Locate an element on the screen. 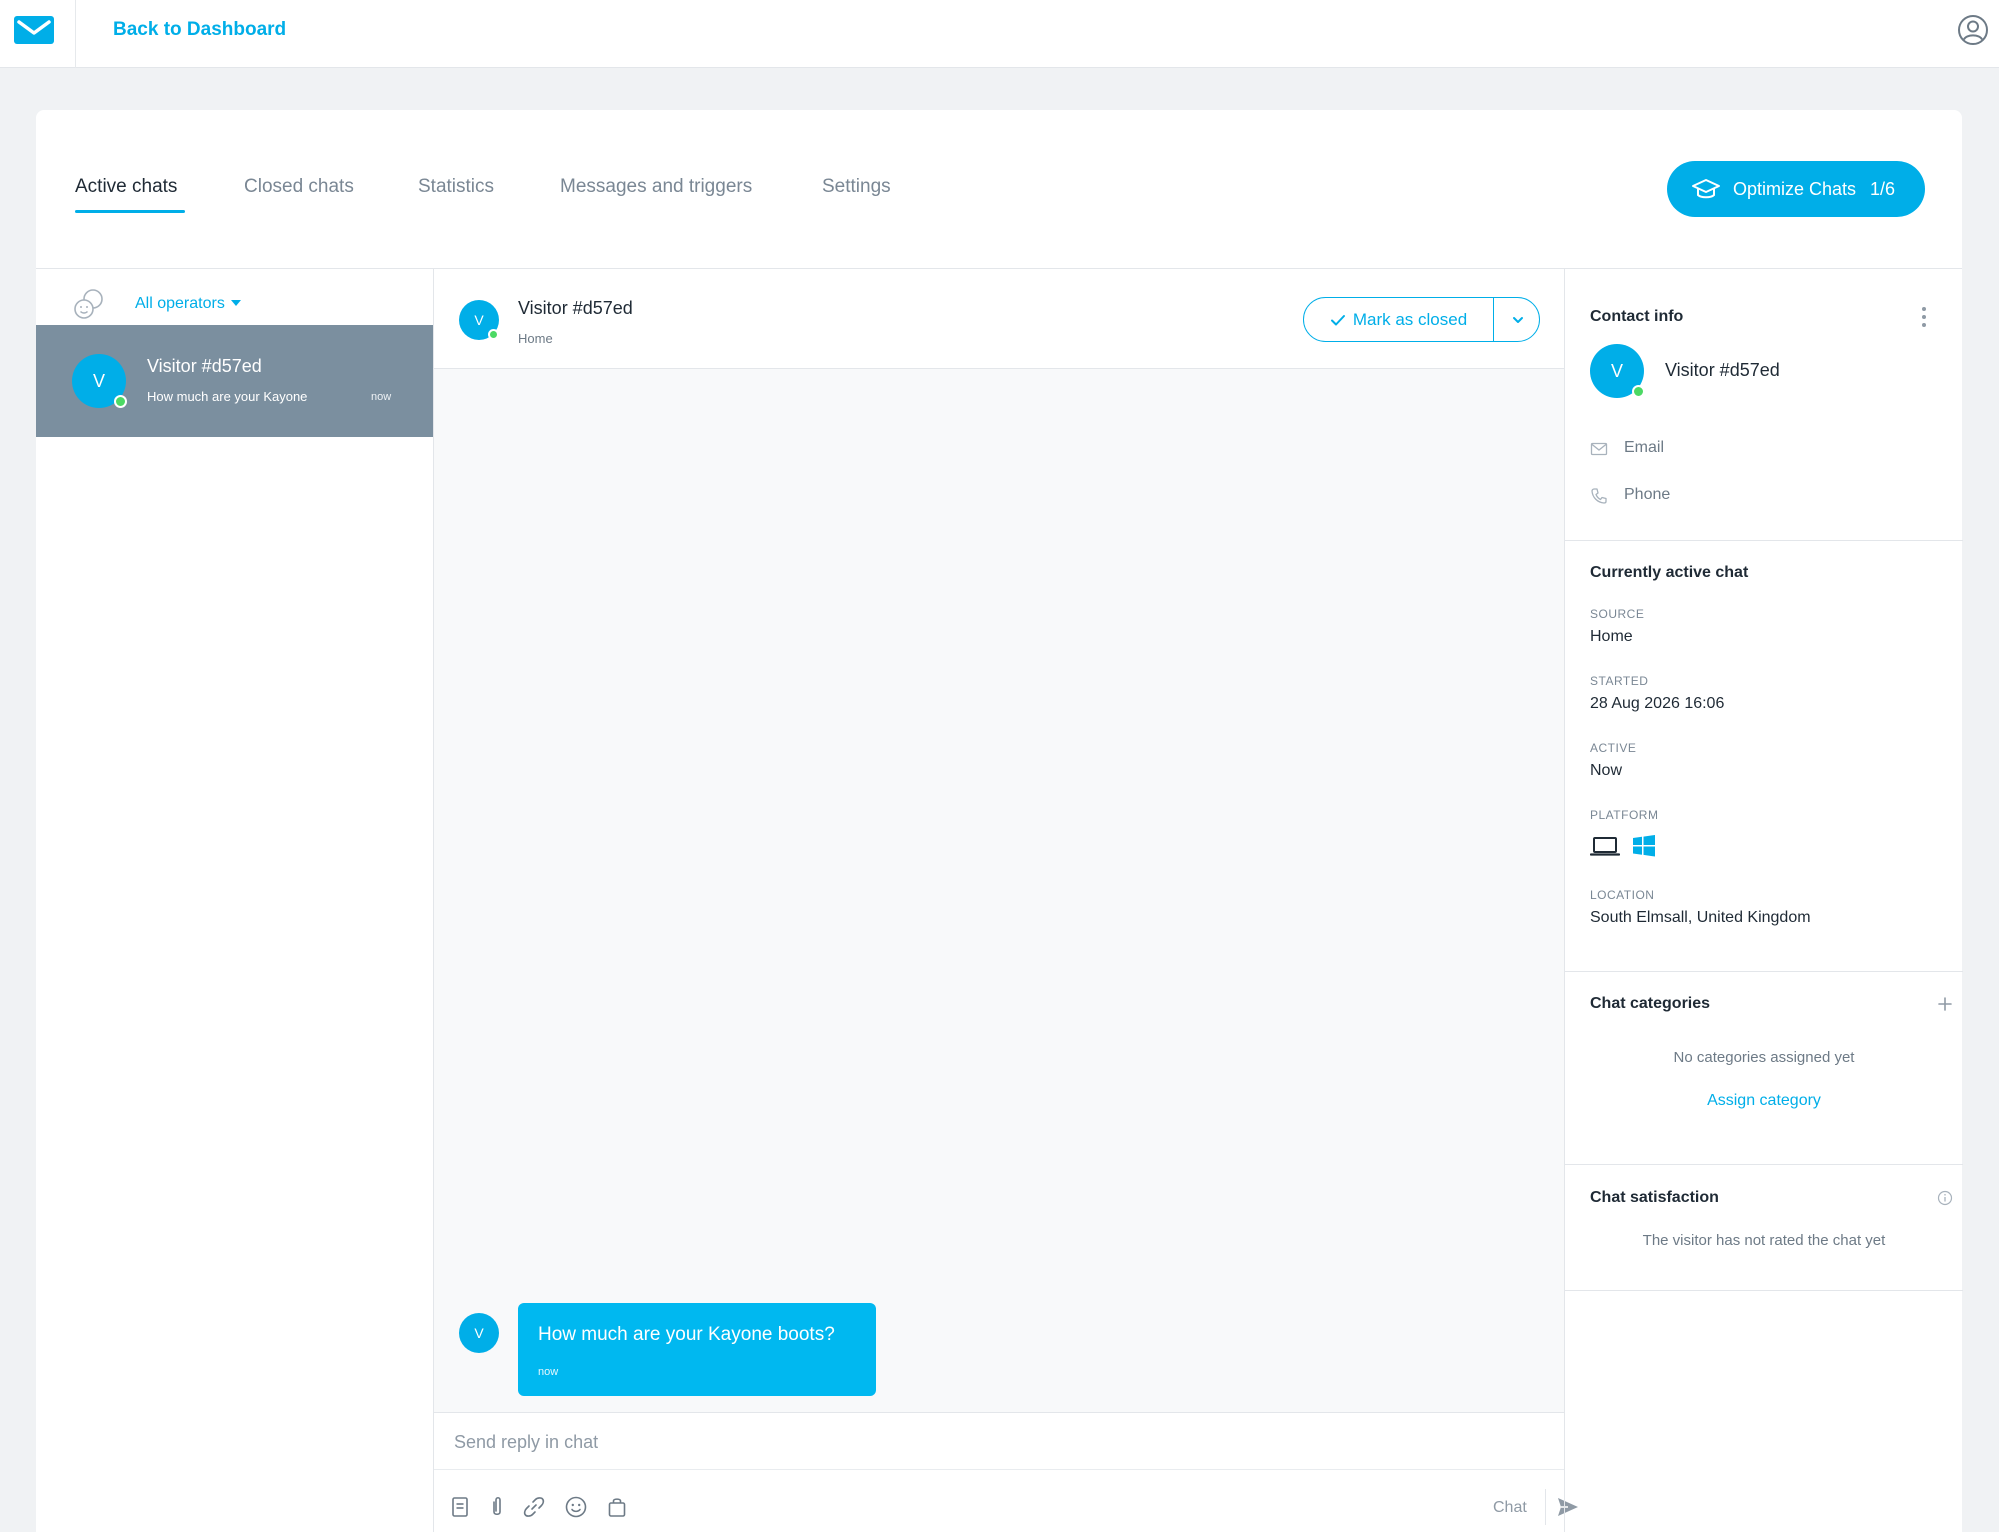 Image resolution: width=1999 pixels, height=1532 pixels. graduation-cap-icon is located at coordinates (1706, 189).